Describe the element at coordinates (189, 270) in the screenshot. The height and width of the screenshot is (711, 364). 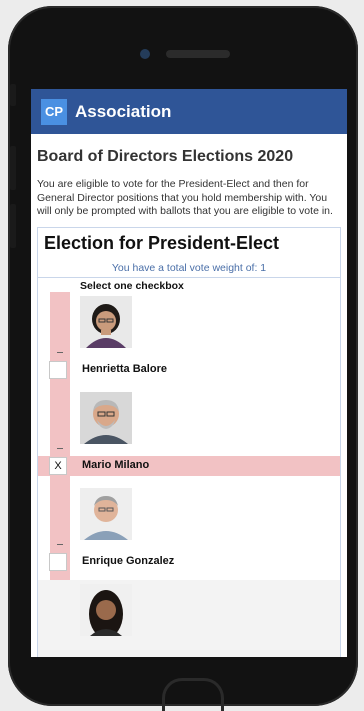
I see `vote-weight-text: You have a total vote weight of: 1` at that location.